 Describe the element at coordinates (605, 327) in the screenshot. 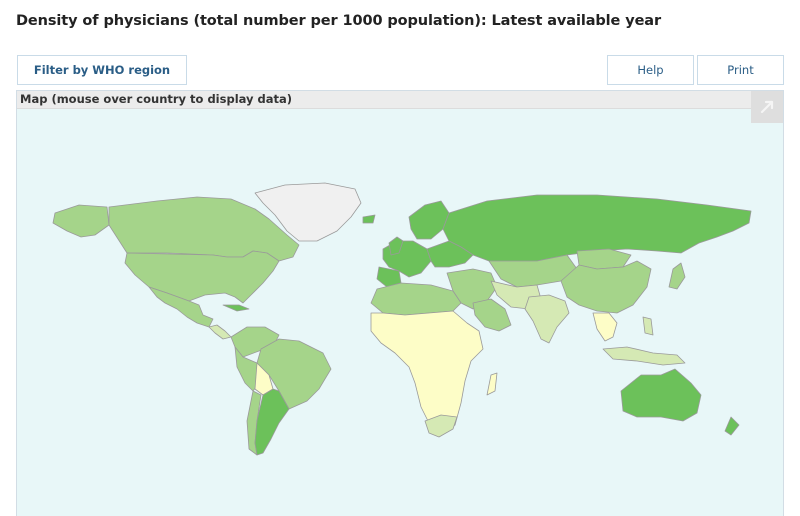

I see `region-southeast-asia` at that location.